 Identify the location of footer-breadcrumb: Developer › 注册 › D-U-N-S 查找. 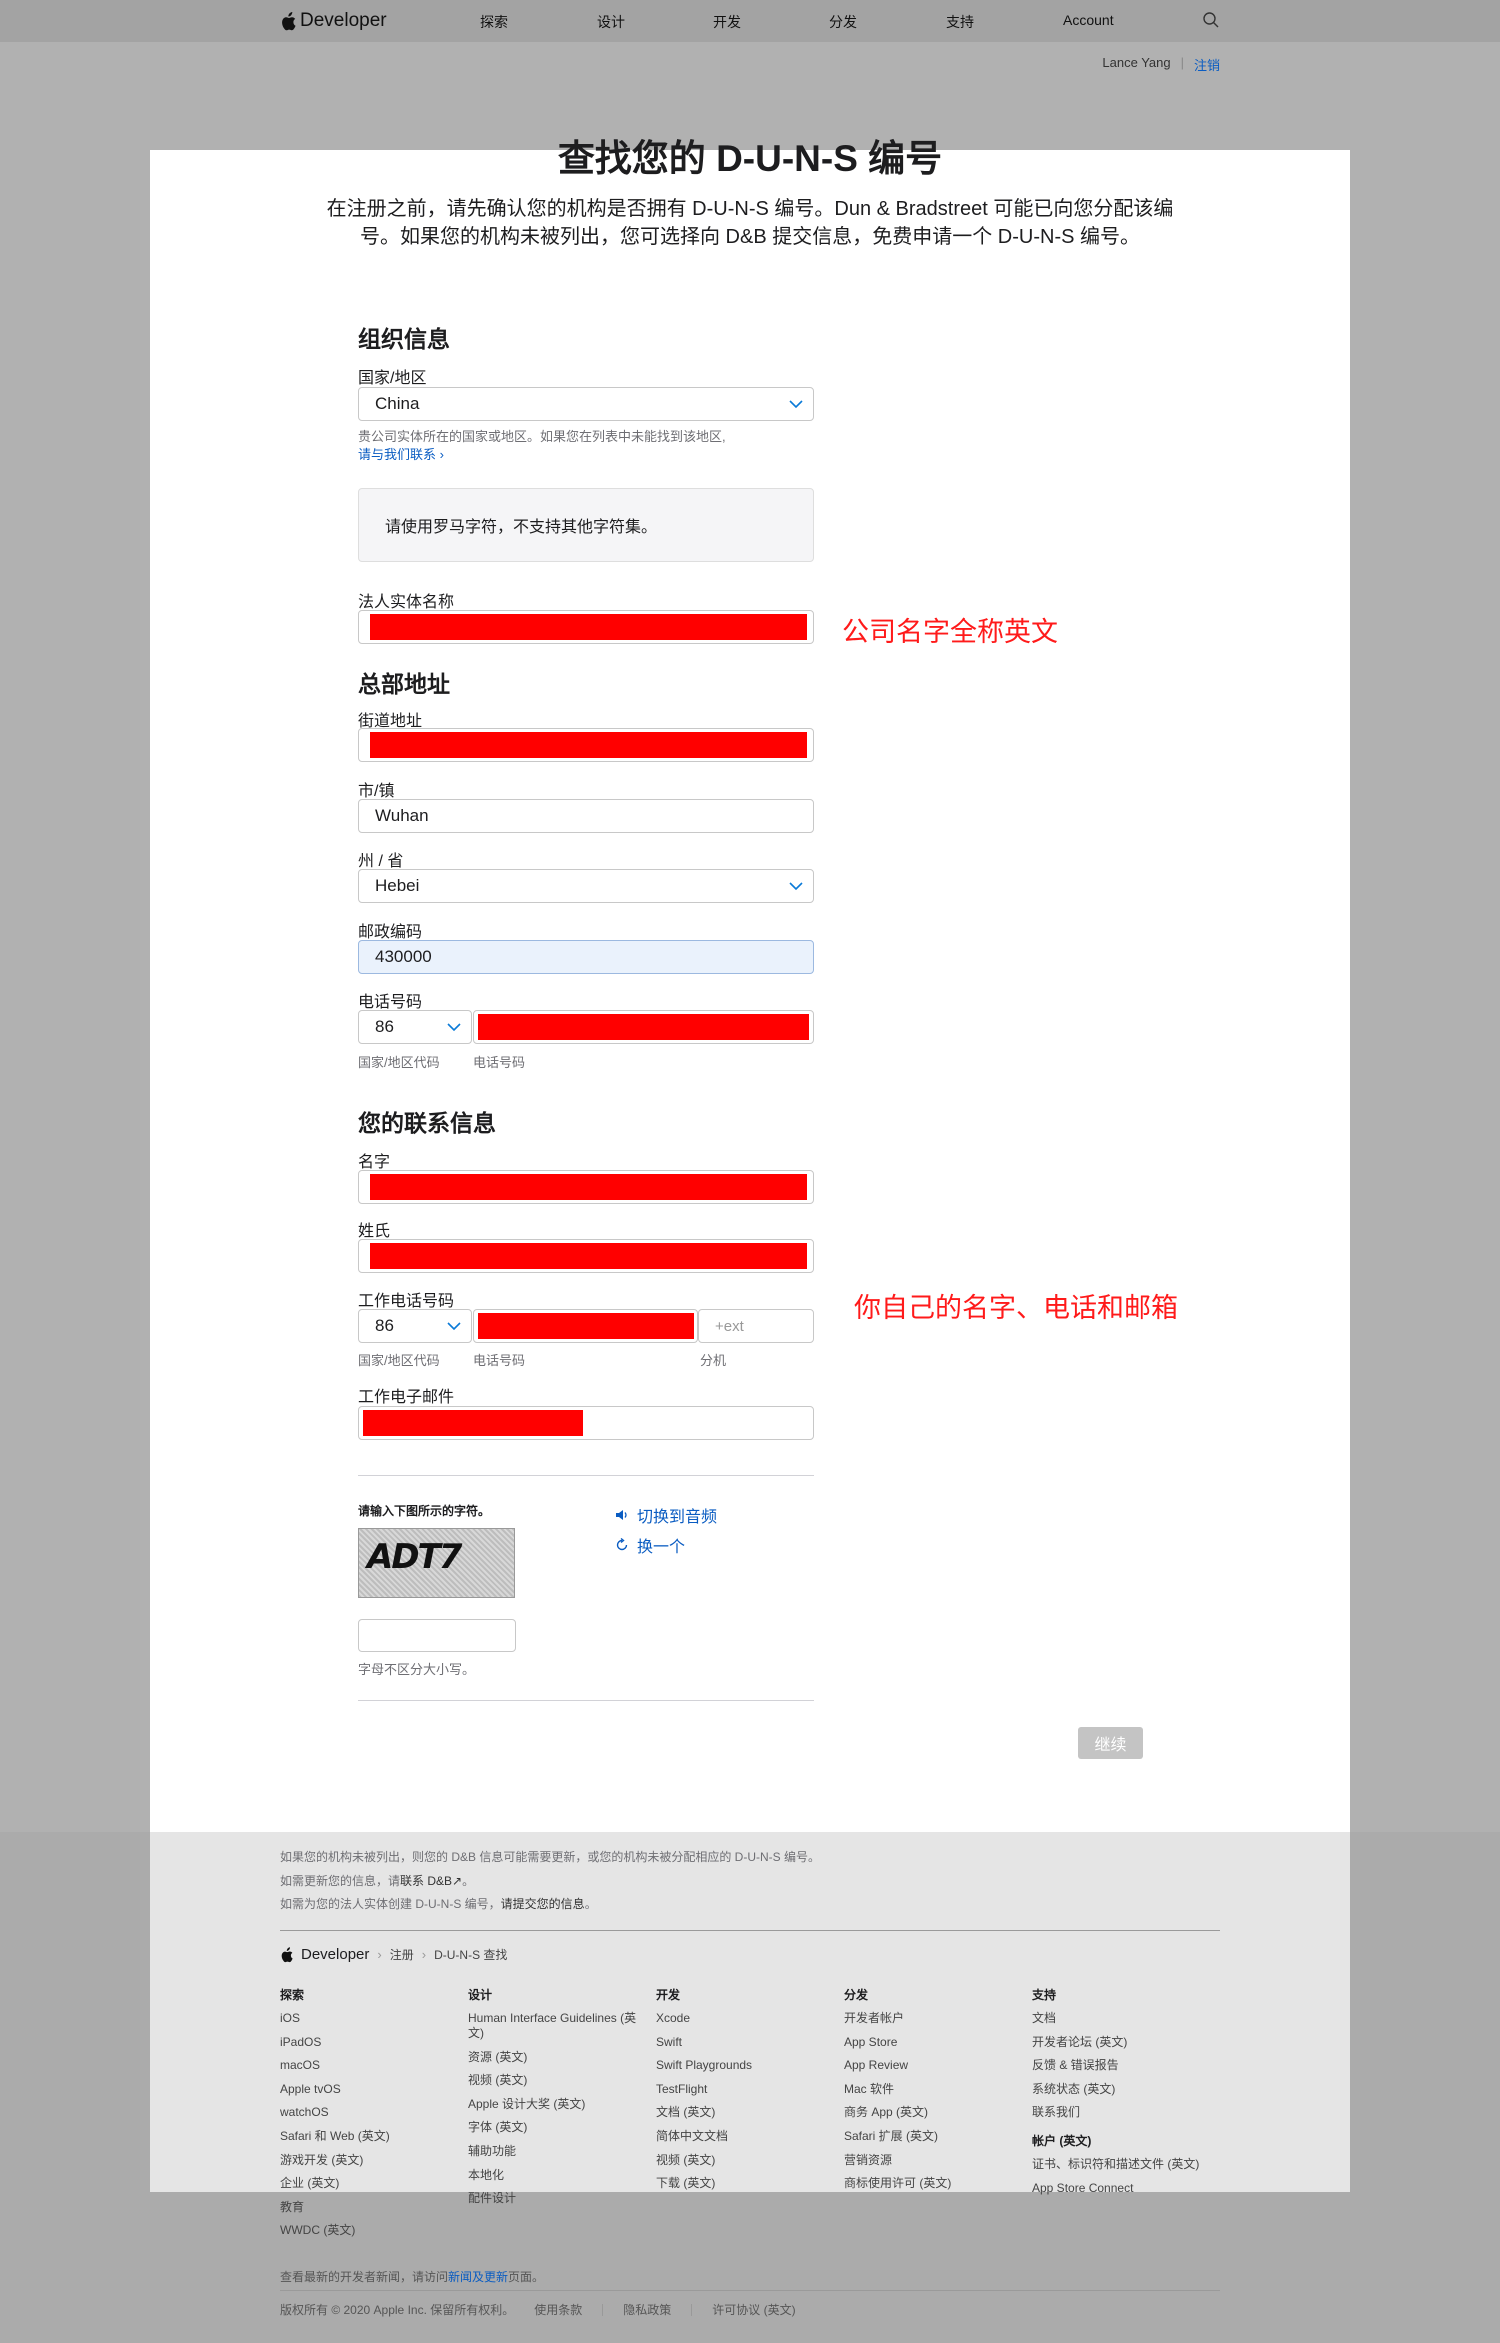
(393, 1954).